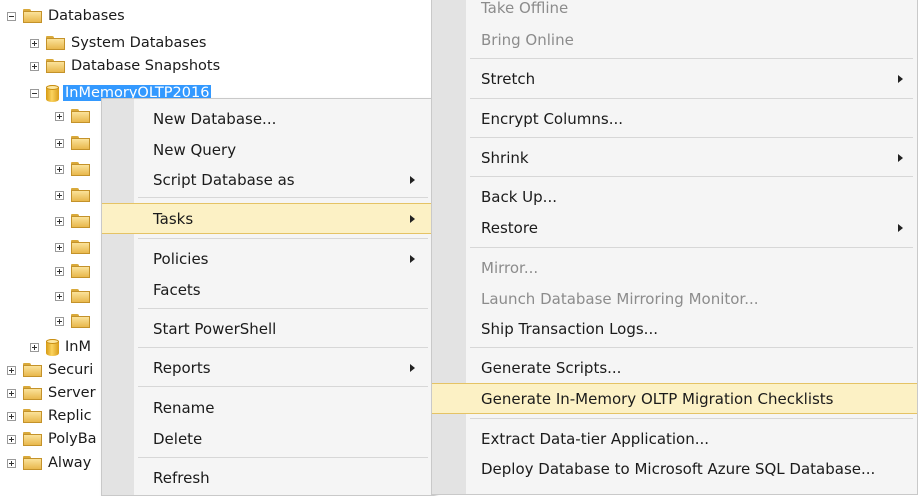  Describe the element at coordinates (674, 79) in the screenshot. I see `menu-item-stretch: Stretch` at that location.